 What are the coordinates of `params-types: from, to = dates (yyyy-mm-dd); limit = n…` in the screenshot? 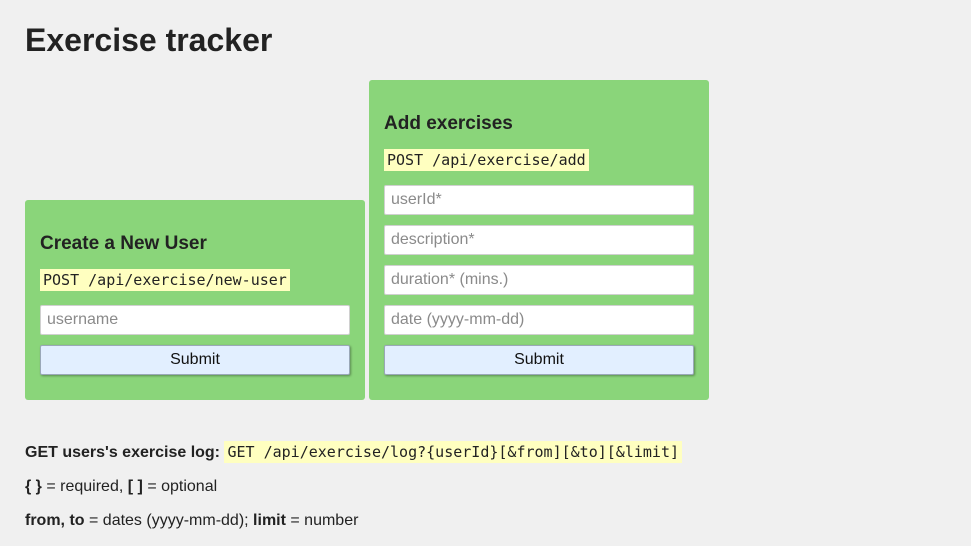 It's located at (353, 521).